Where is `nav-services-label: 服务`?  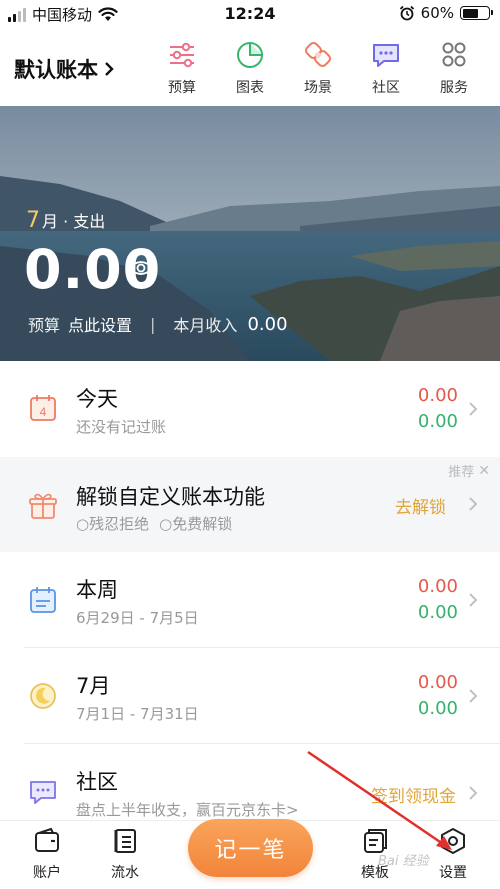 nav-services-label: 服务 is located at coordinates (454, 88).